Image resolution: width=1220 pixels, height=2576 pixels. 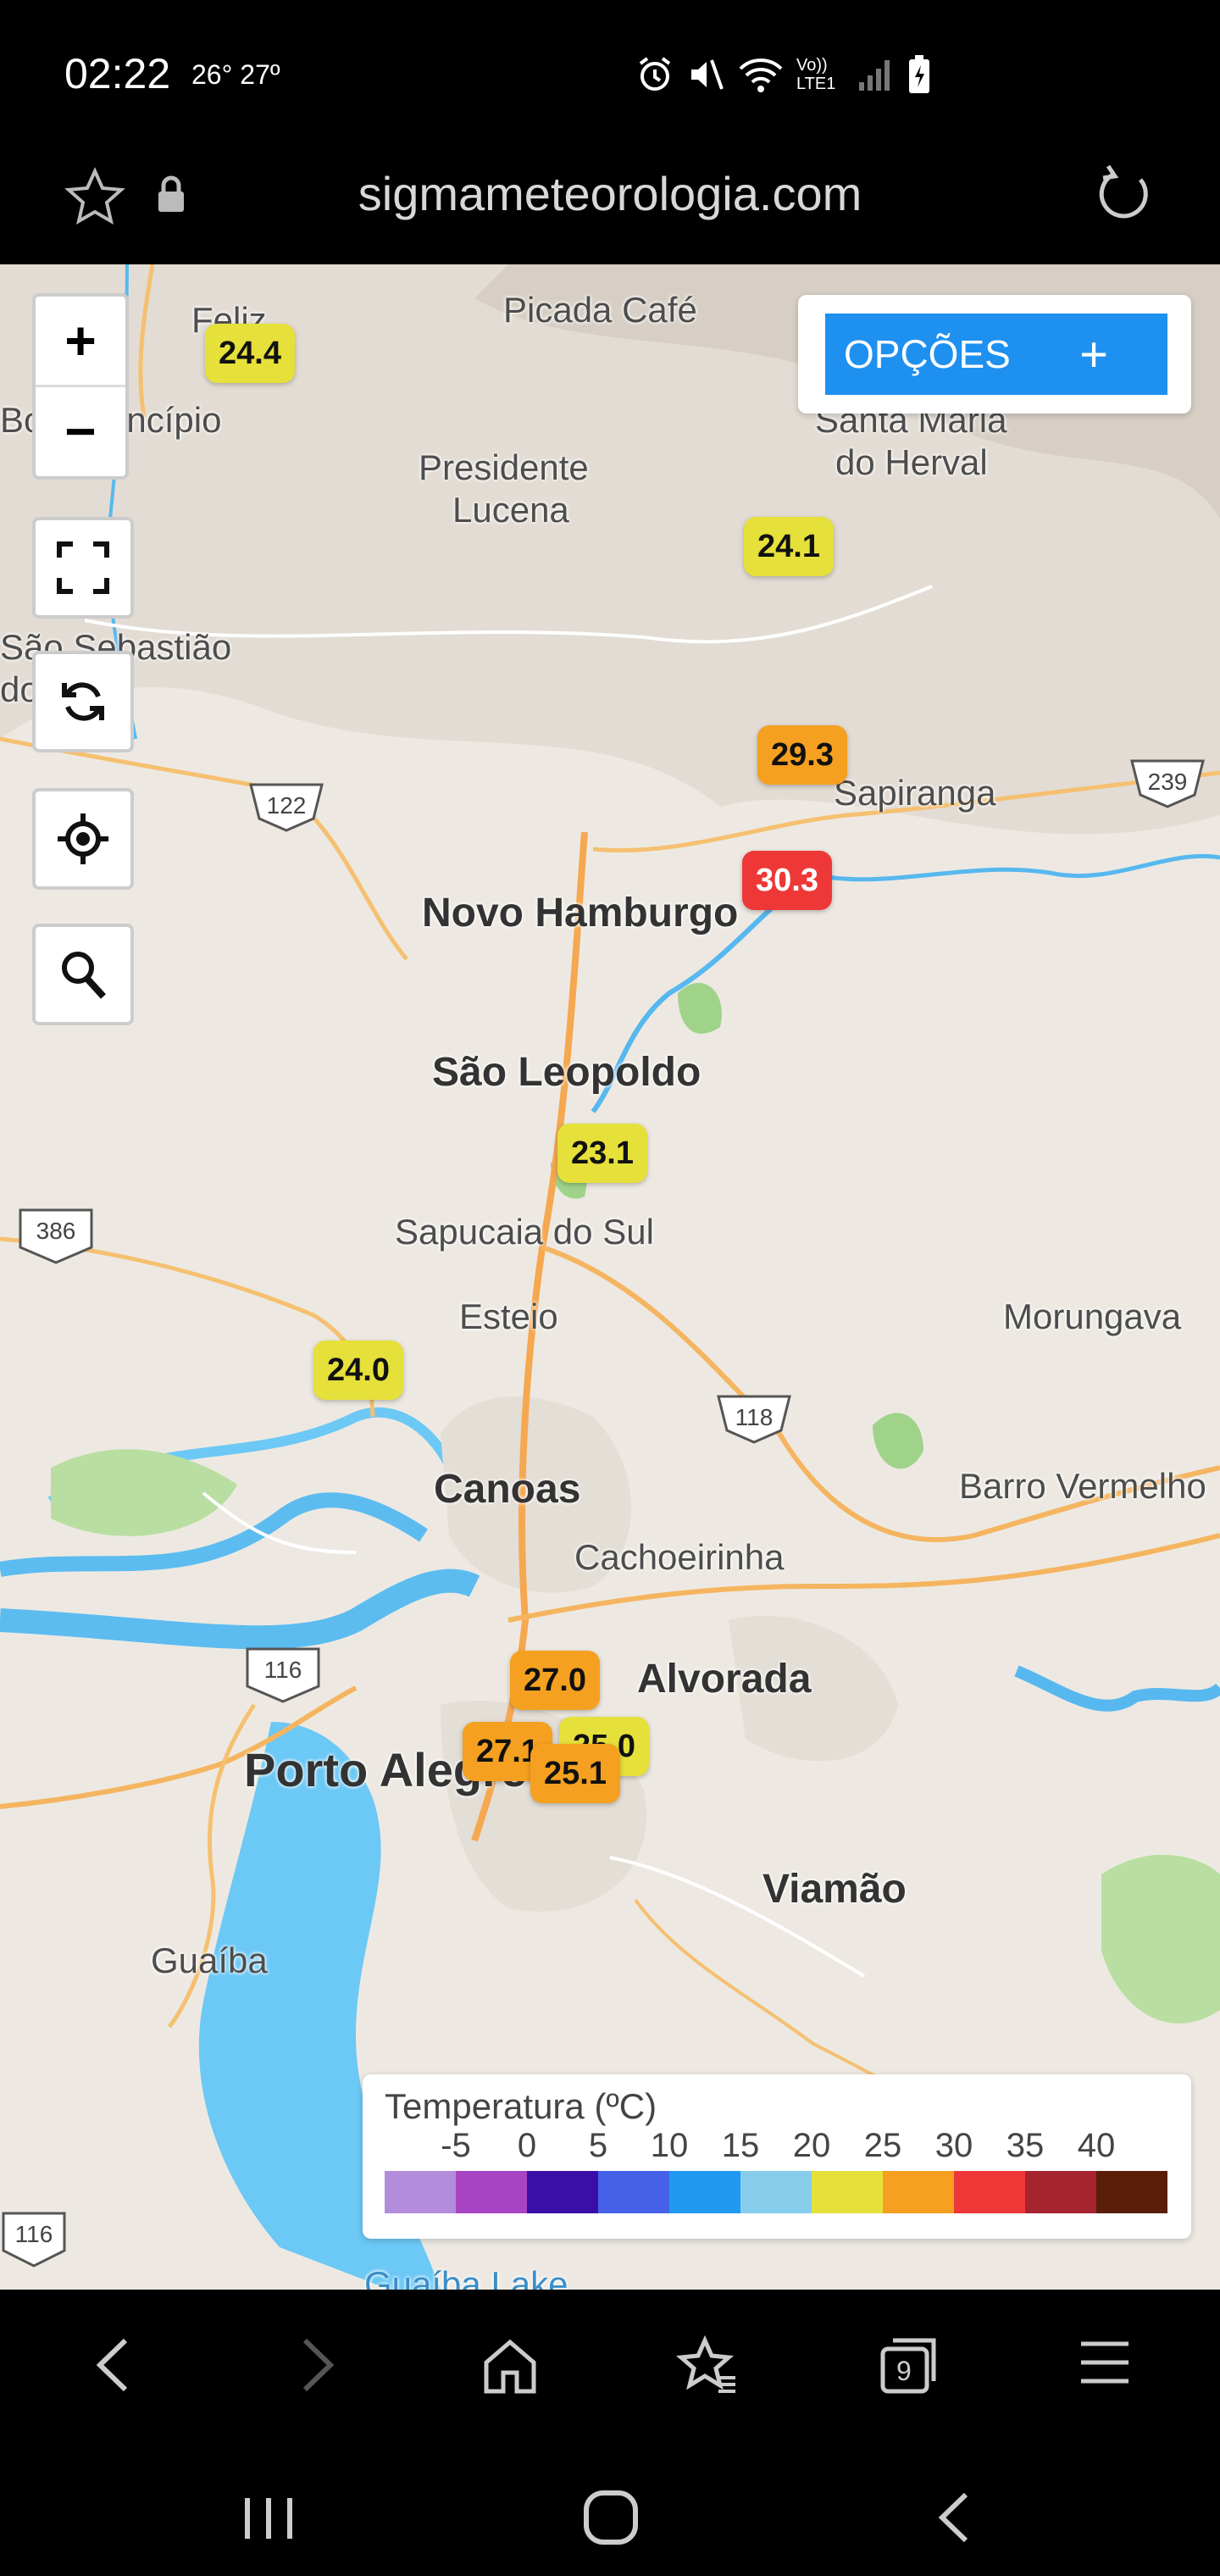 I want to click on highway-shield: 118, so click(x=754, y=1419).